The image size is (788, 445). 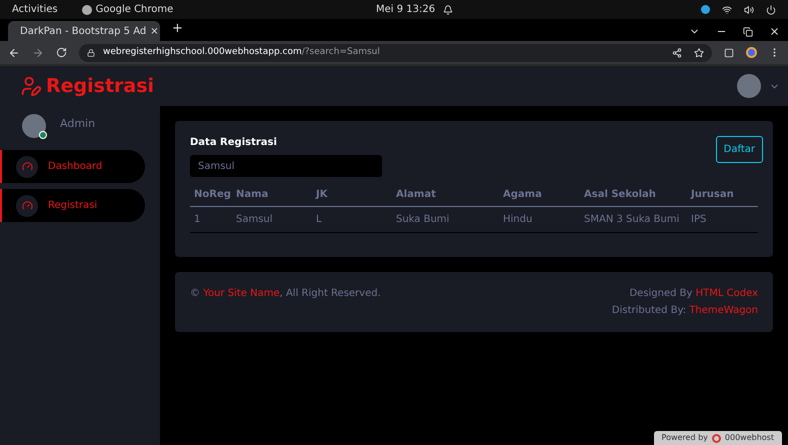 I want to click on nav-item: Dashboard, so click(x=72, y=166).